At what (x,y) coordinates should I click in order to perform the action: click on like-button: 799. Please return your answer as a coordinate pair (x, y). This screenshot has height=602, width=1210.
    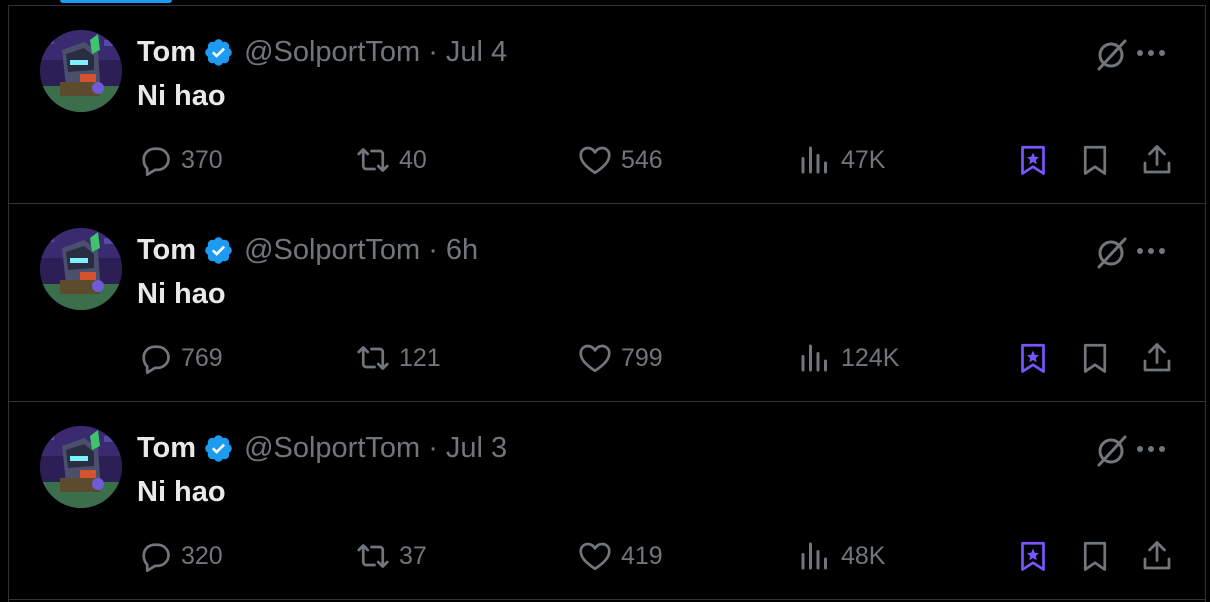
    Looking at the image, I should click on (620, 358).